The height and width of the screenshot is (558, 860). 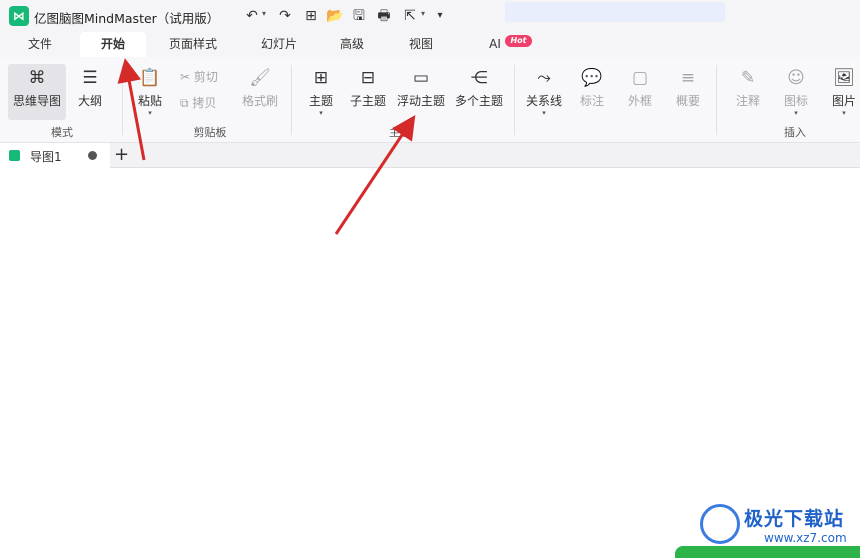 What do you see at coordinates (478, 101) in the screenshot?
I see `multiple-topics-label: 多个主题` at bounding box center [478, 101].